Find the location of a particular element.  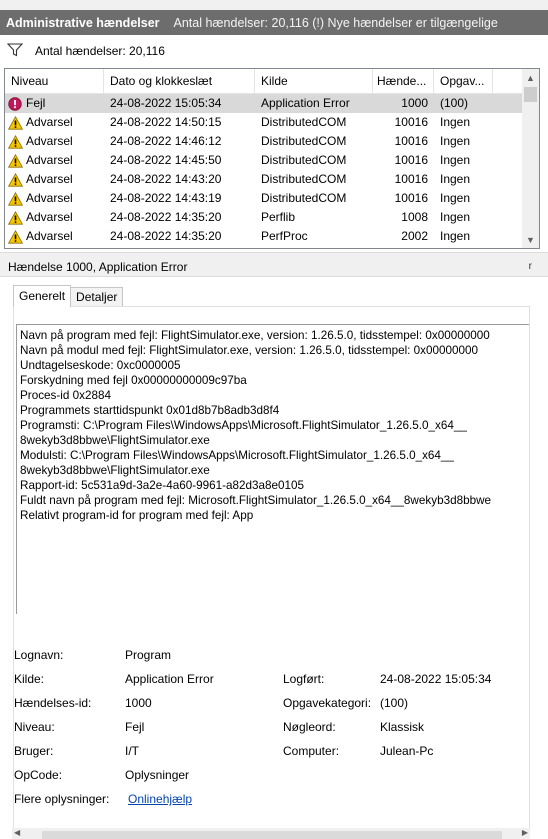

online-help-link: Onlinehjælp is located at coordinates (160, 799).